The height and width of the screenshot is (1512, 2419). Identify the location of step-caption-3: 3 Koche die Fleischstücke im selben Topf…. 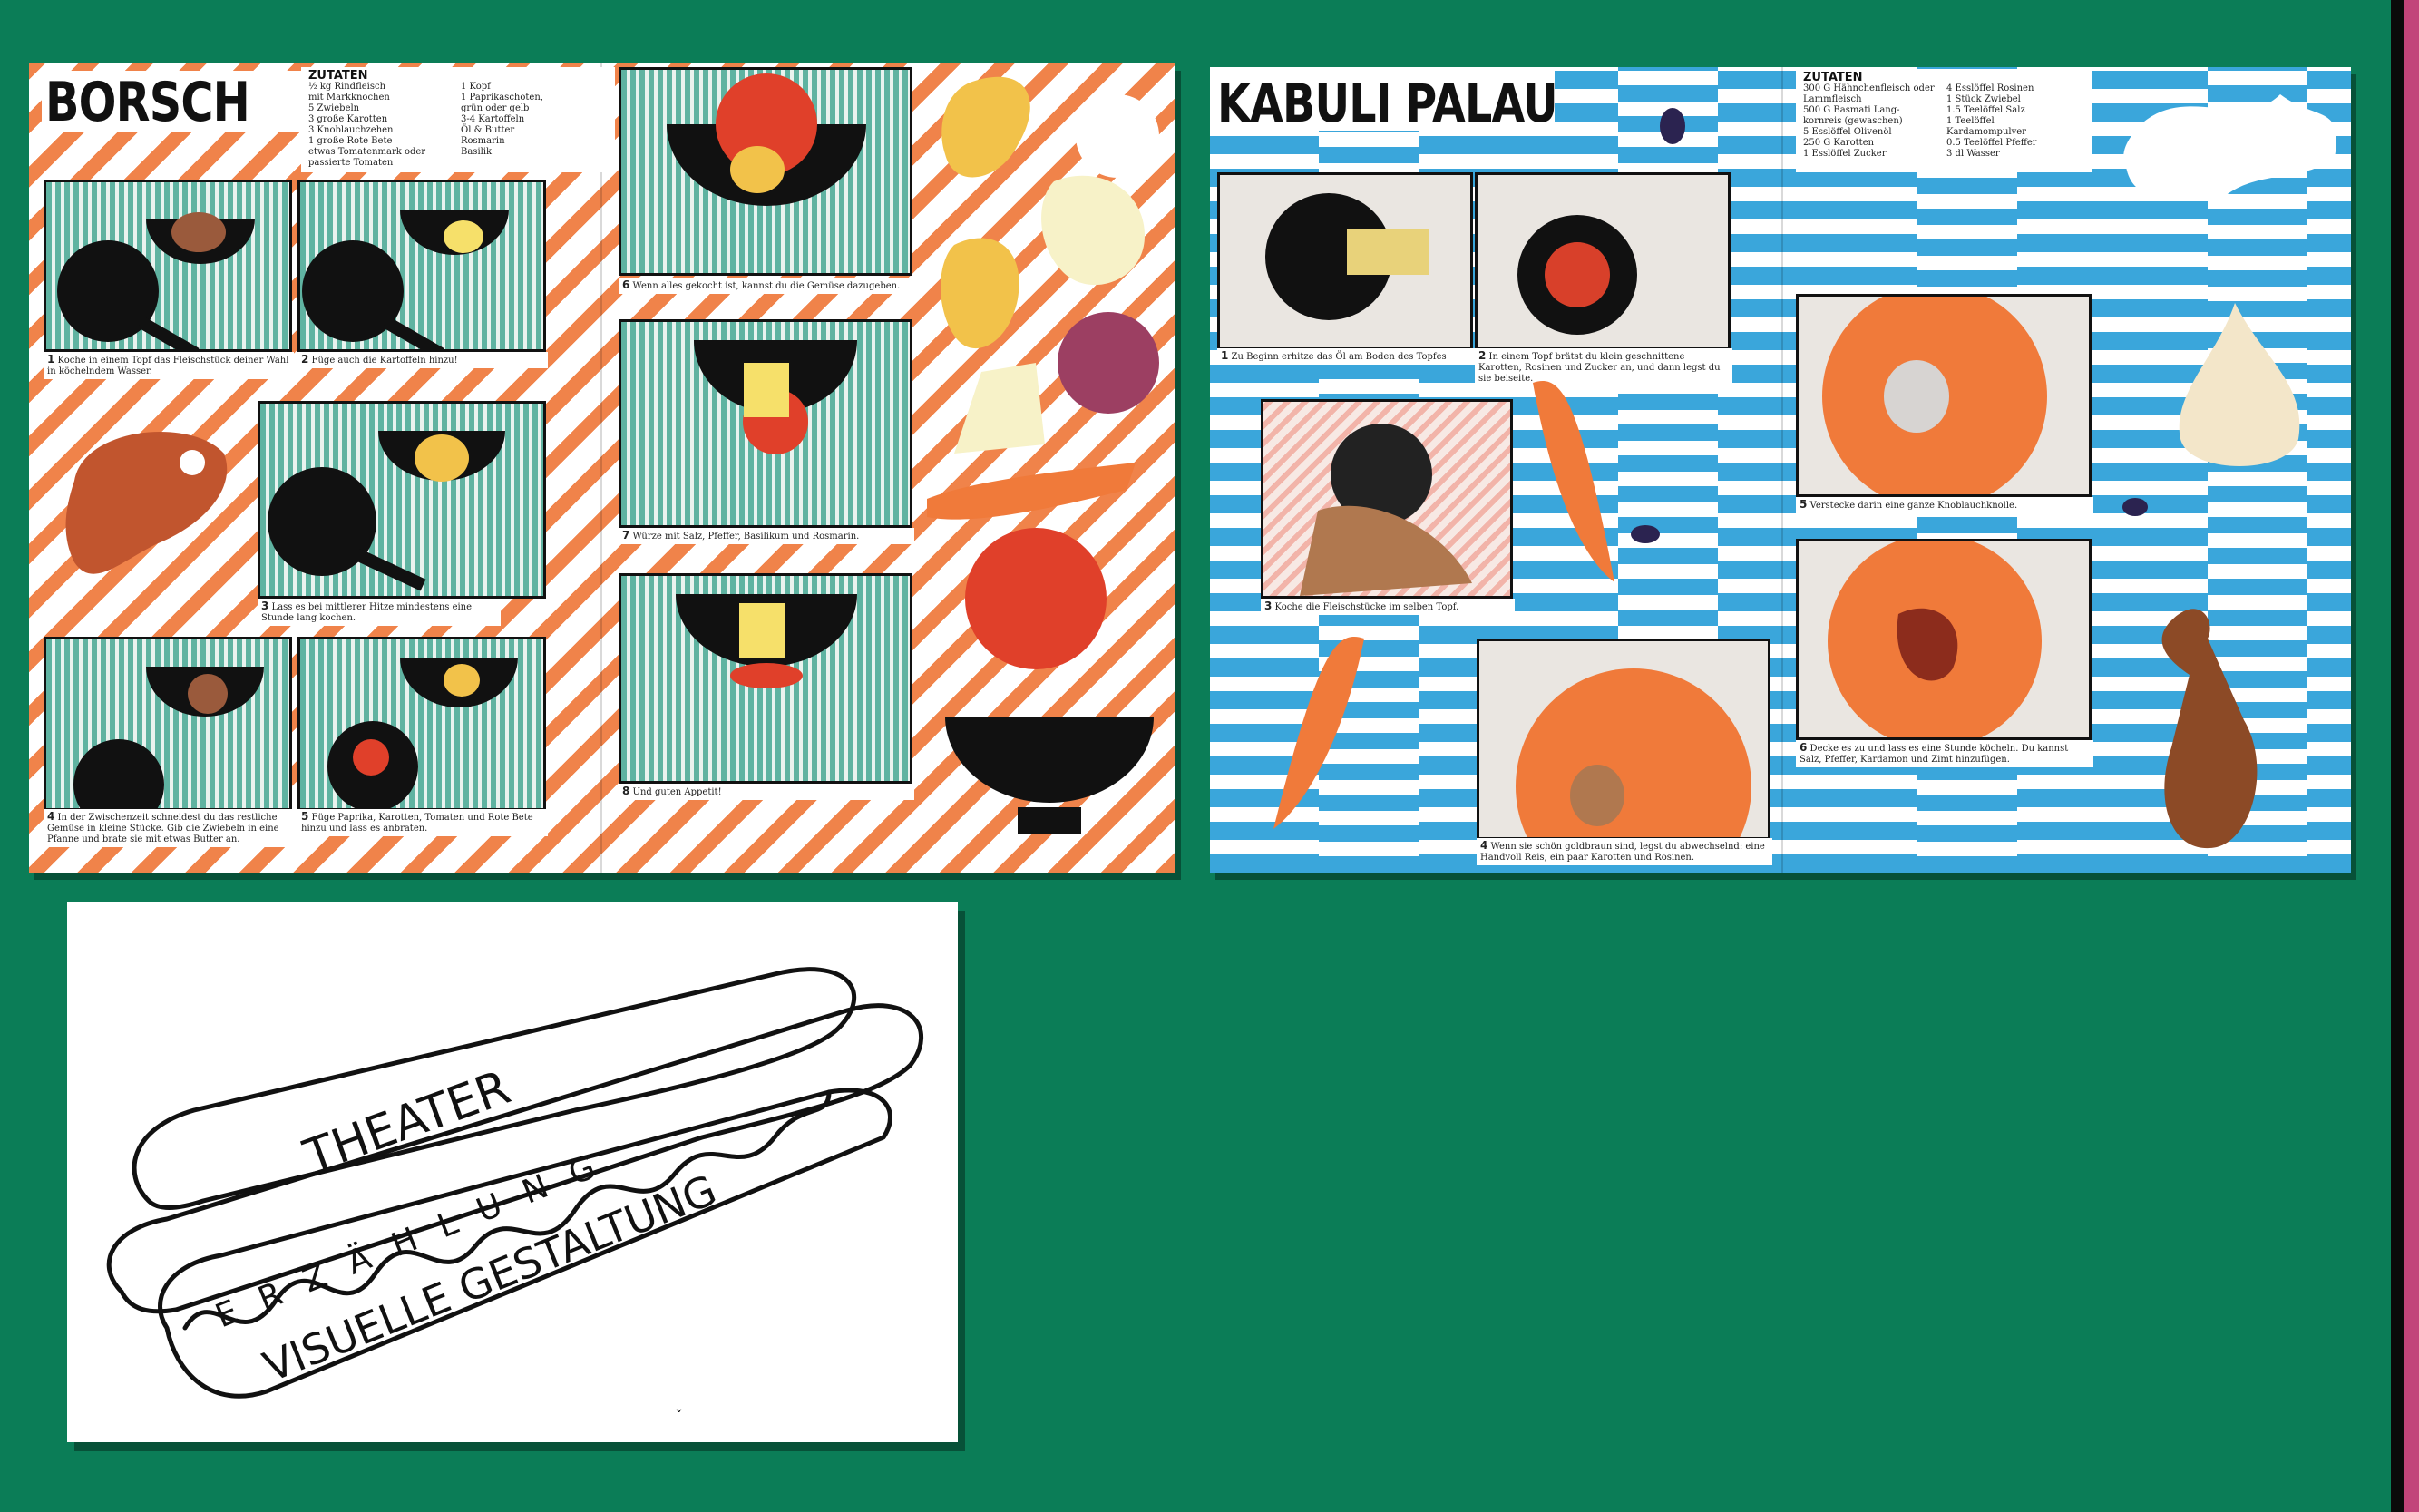
(1388, 607).